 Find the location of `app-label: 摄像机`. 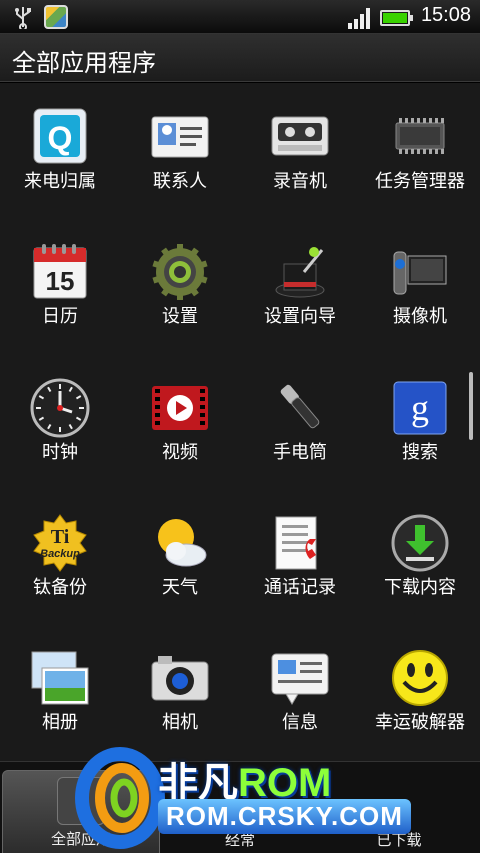

app-label: 摄像机 is located at coordinates (420, 316).